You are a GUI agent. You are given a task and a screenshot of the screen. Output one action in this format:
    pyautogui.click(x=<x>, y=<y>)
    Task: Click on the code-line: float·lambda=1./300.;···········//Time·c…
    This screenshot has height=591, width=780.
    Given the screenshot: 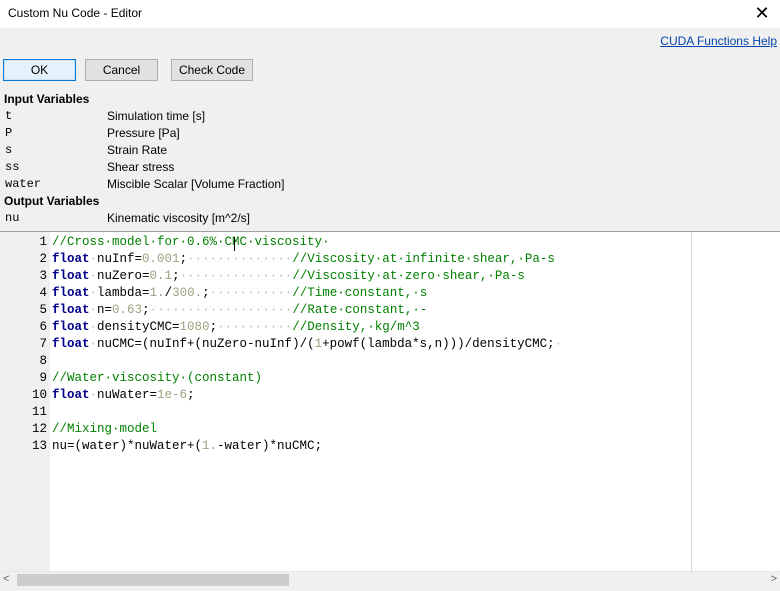 What is the action you would take?
    pyautogui.click(x=239, y=293)
    